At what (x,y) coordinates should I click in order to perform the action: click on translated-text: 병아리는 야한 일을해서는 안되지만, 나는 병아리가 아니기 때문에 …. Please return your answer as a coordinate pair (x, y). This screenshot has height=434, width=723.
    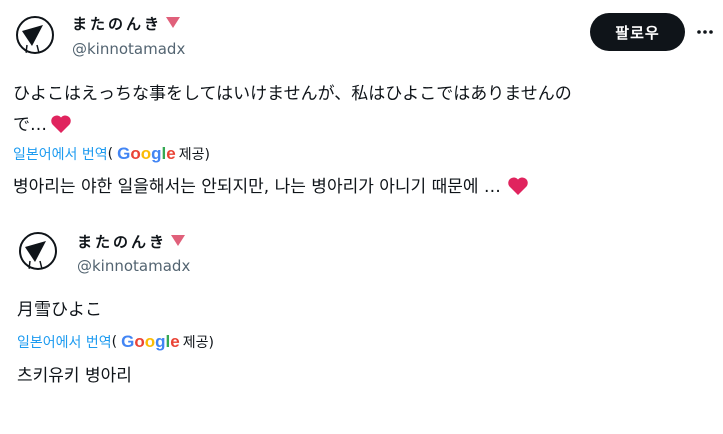
    Looking at the image, I should click on (271, 189).